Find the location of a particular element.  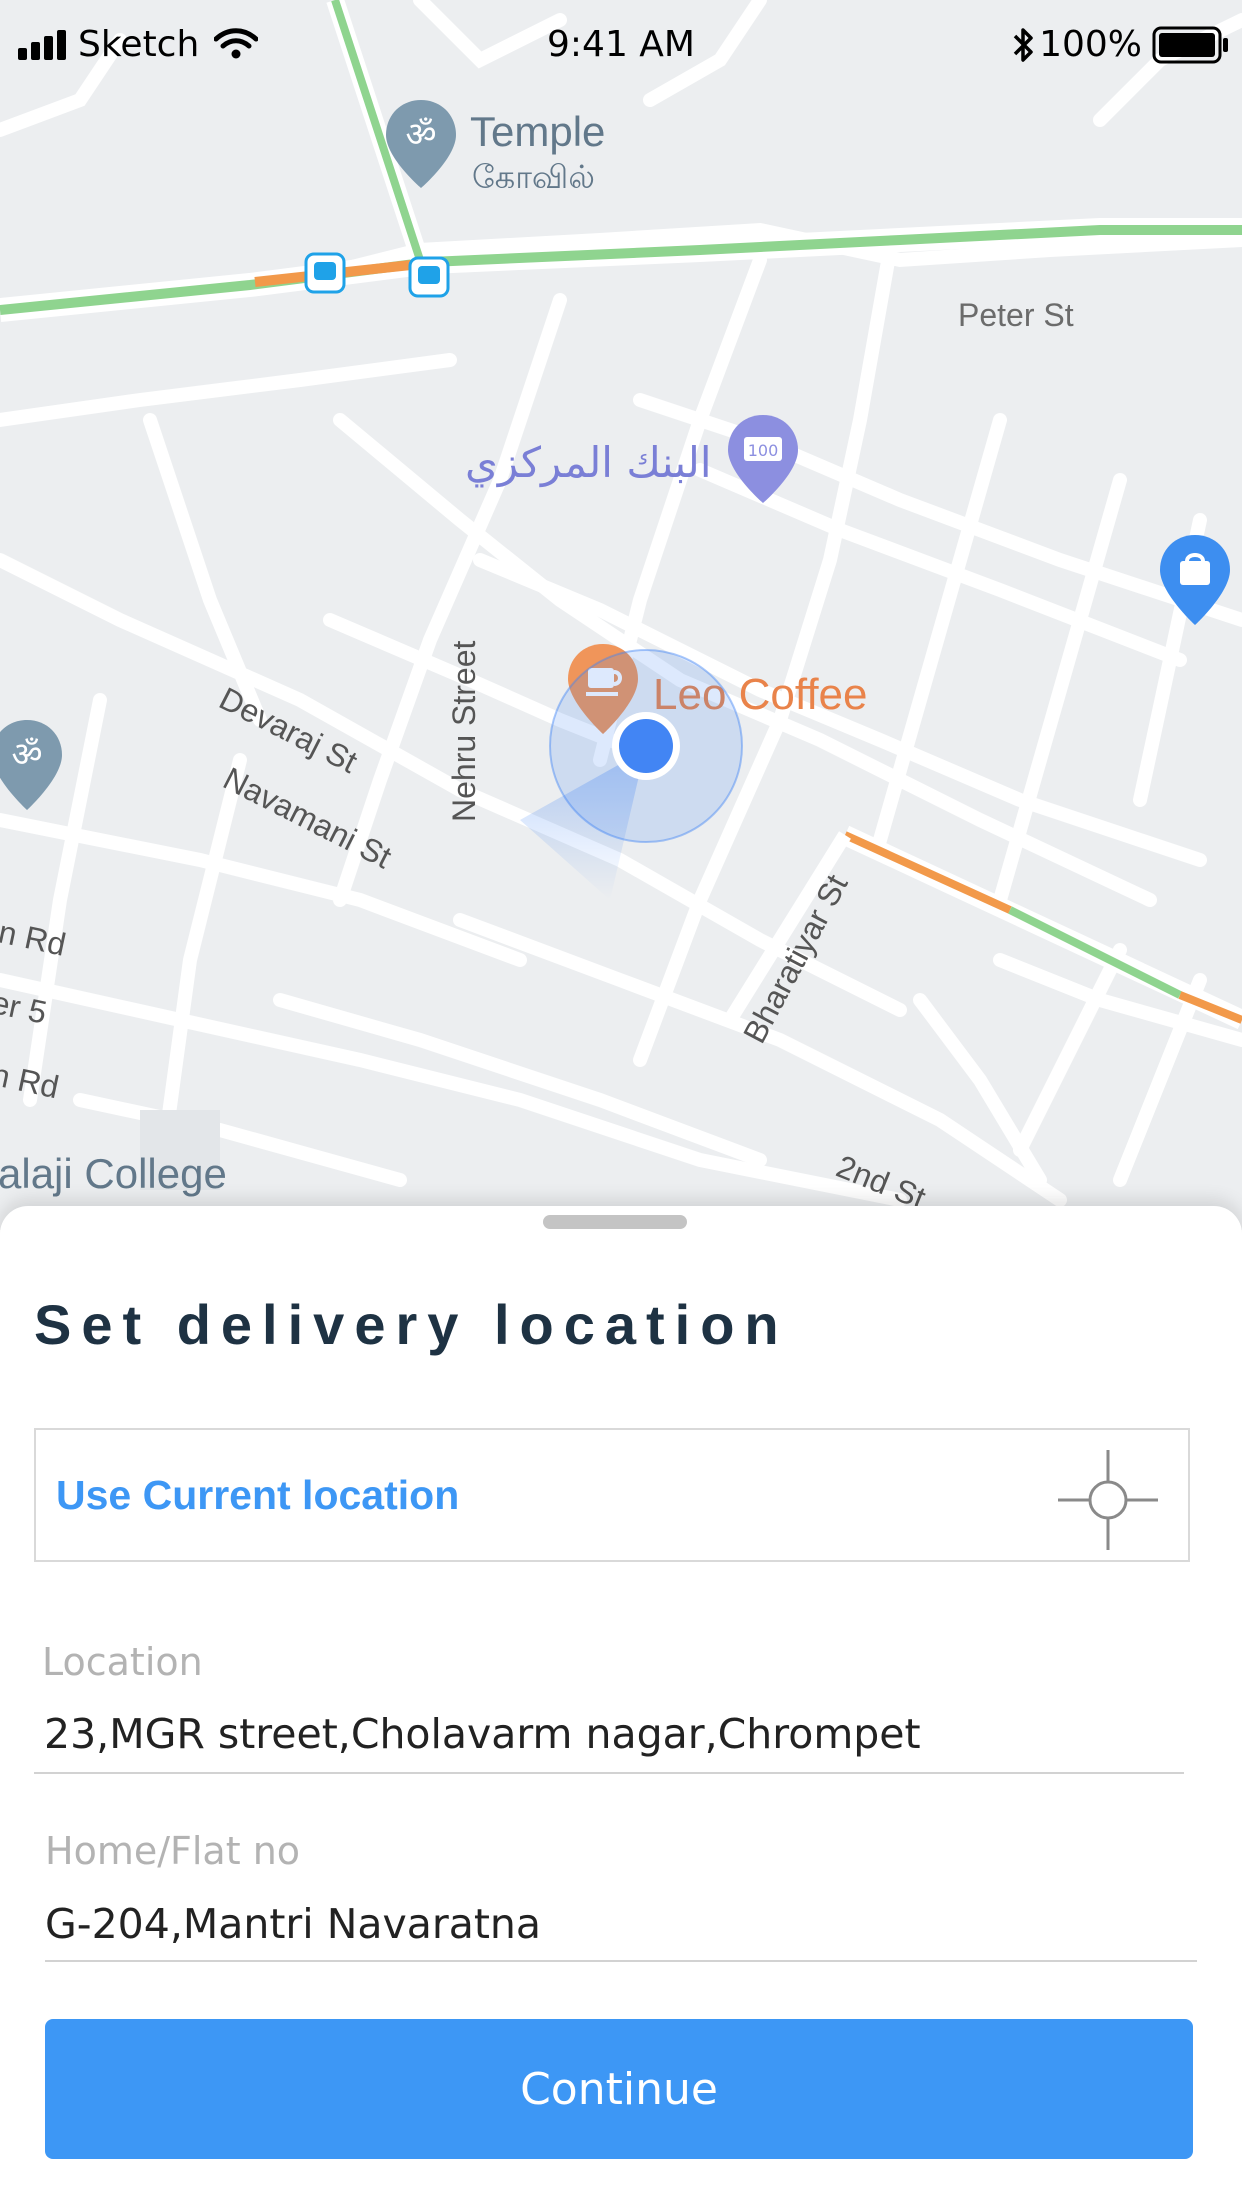

page-title: Set delivery location is located at coordinates (411, 1324).